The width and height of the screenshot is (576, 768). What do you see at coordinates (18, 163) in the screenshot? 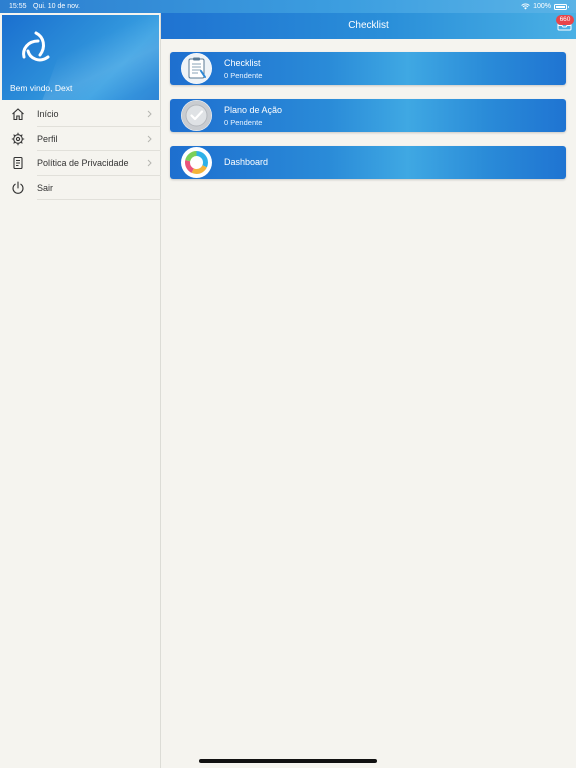
I see `document-icon` at bounding box center [18, 163].